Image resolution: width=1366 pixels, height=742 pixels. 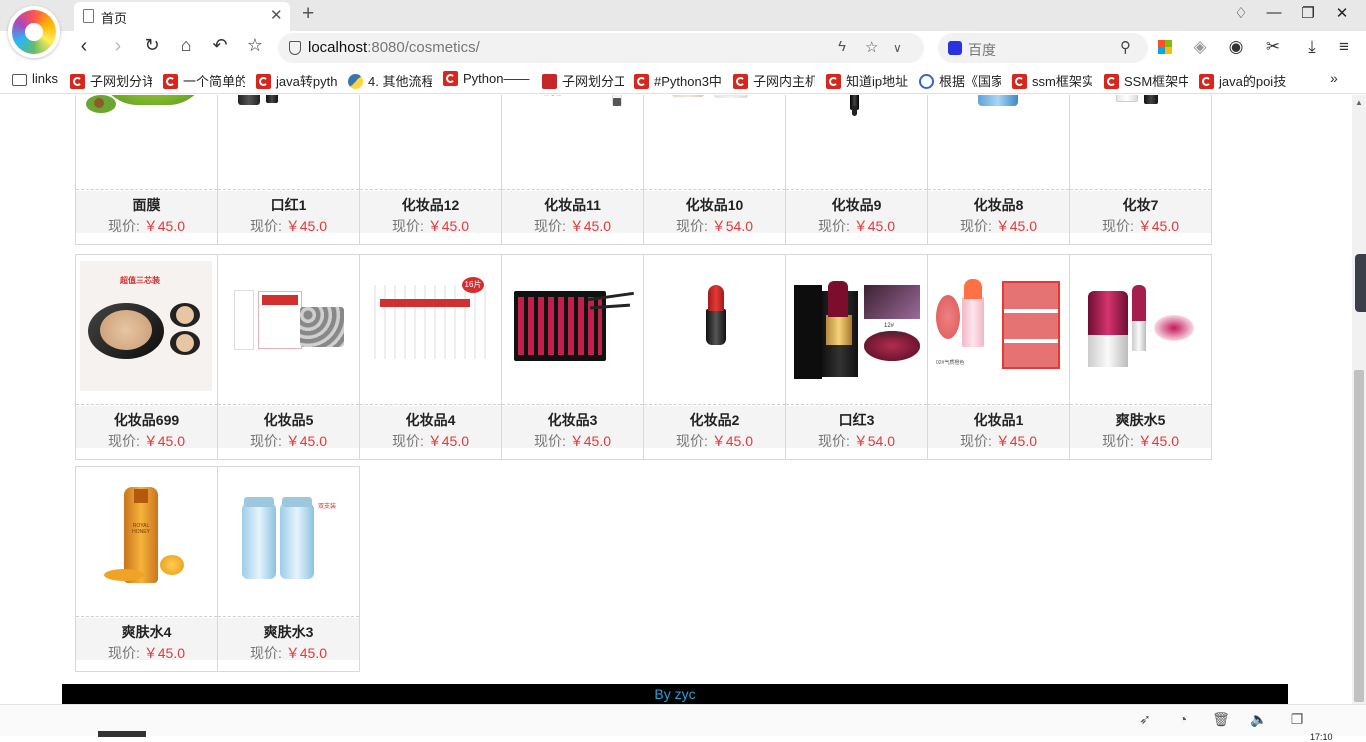 I want to click on window-icon: ❐, so click(x=1297, y=719).